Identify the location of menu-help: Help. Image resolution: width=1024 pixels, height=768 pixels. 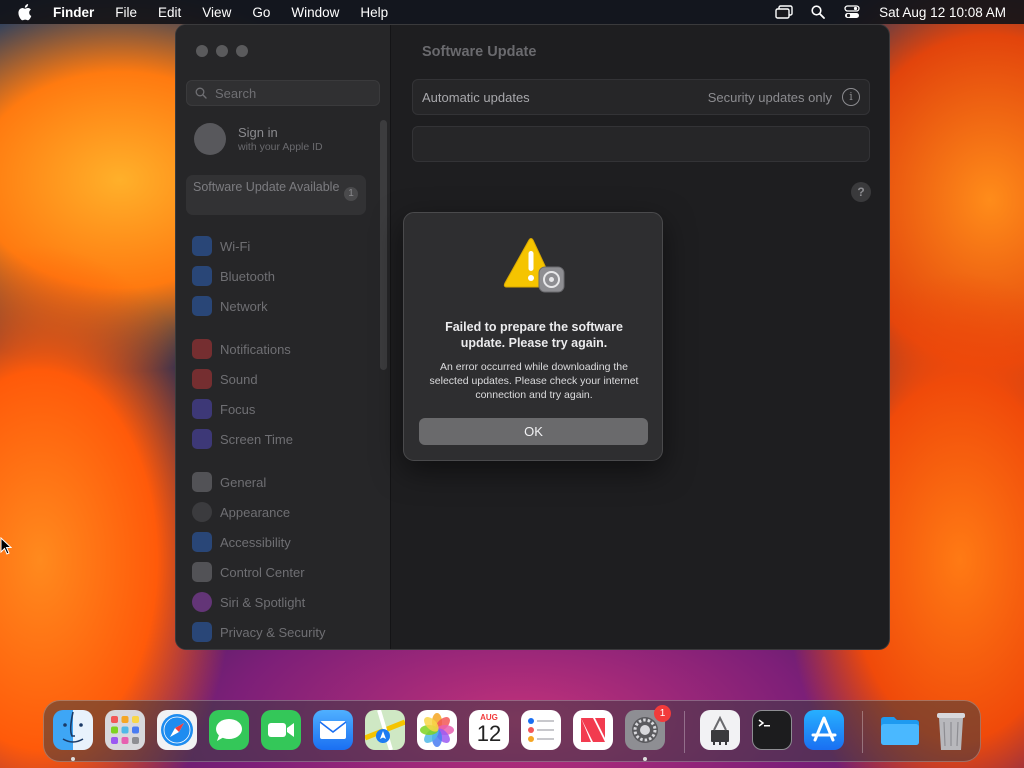
(374, 12).